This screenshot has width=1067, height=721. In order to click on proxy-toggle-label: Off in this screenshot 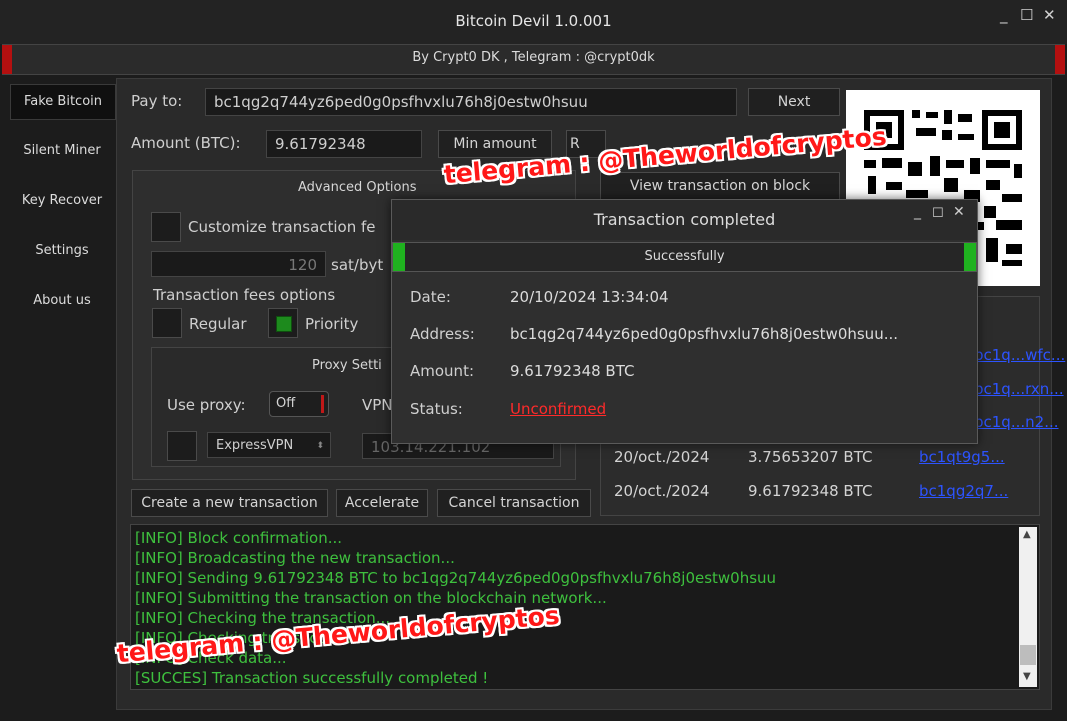, I will do `click(286, 403)`.